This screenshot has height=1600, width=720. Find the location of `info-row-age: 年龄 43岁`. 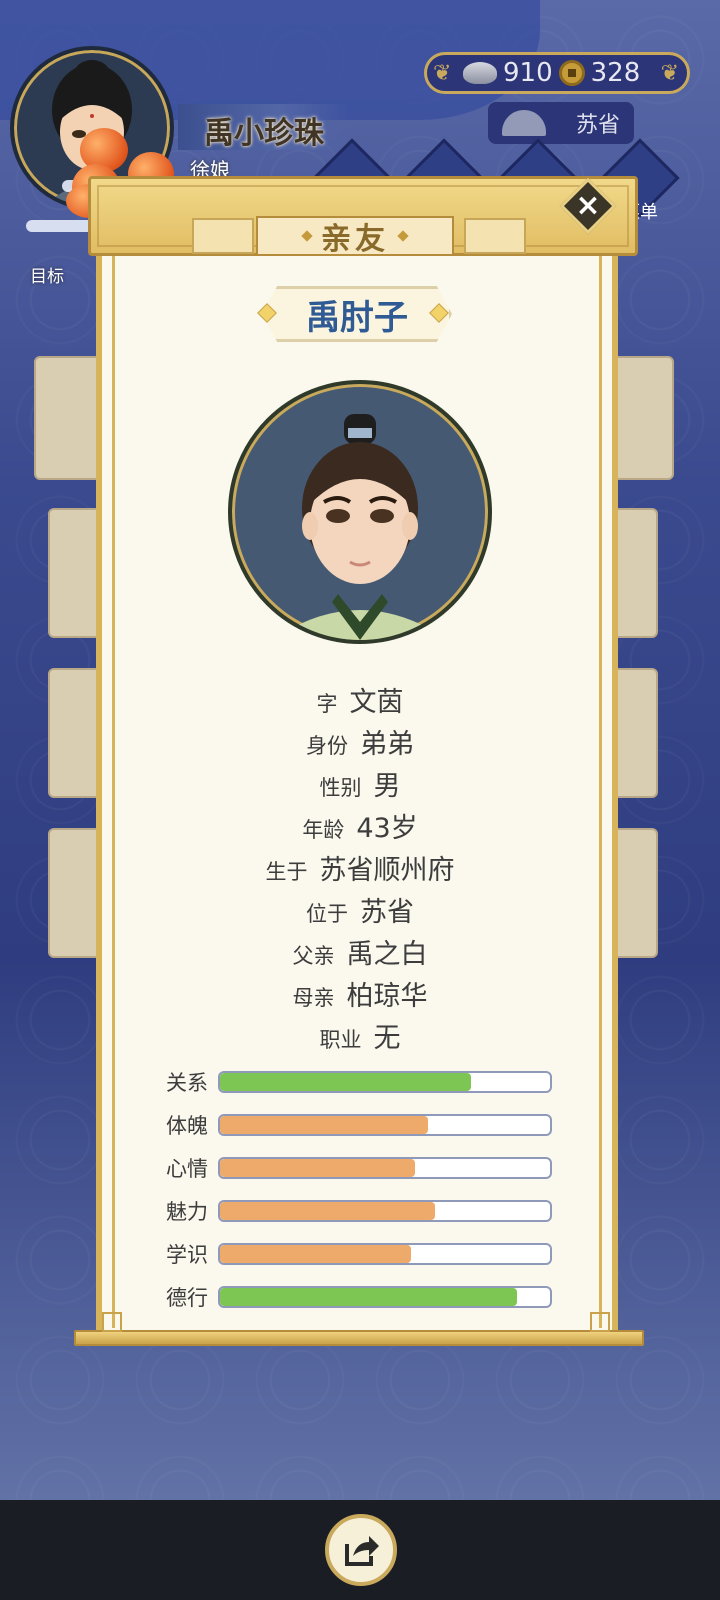

info-row-age: 年龄 43岁 is located at coordinates (360, 827).